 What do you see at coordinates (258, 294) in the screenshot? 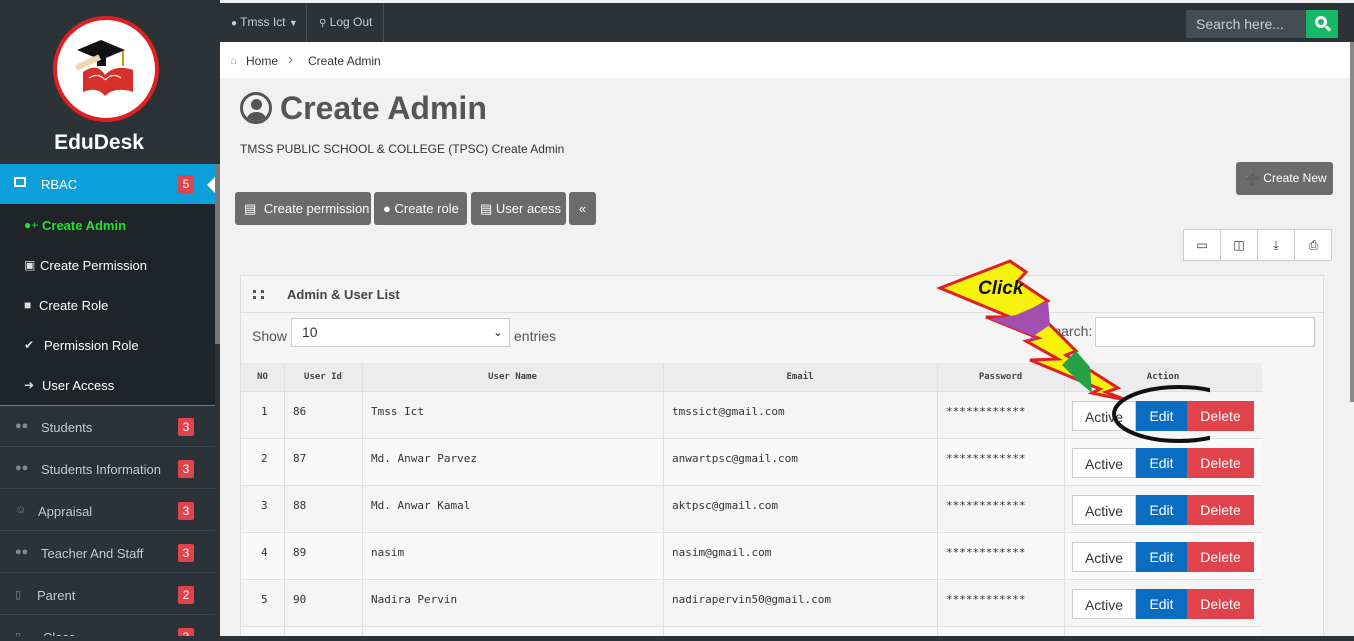
I see `grid-icon` at bounding box center [258, 294].